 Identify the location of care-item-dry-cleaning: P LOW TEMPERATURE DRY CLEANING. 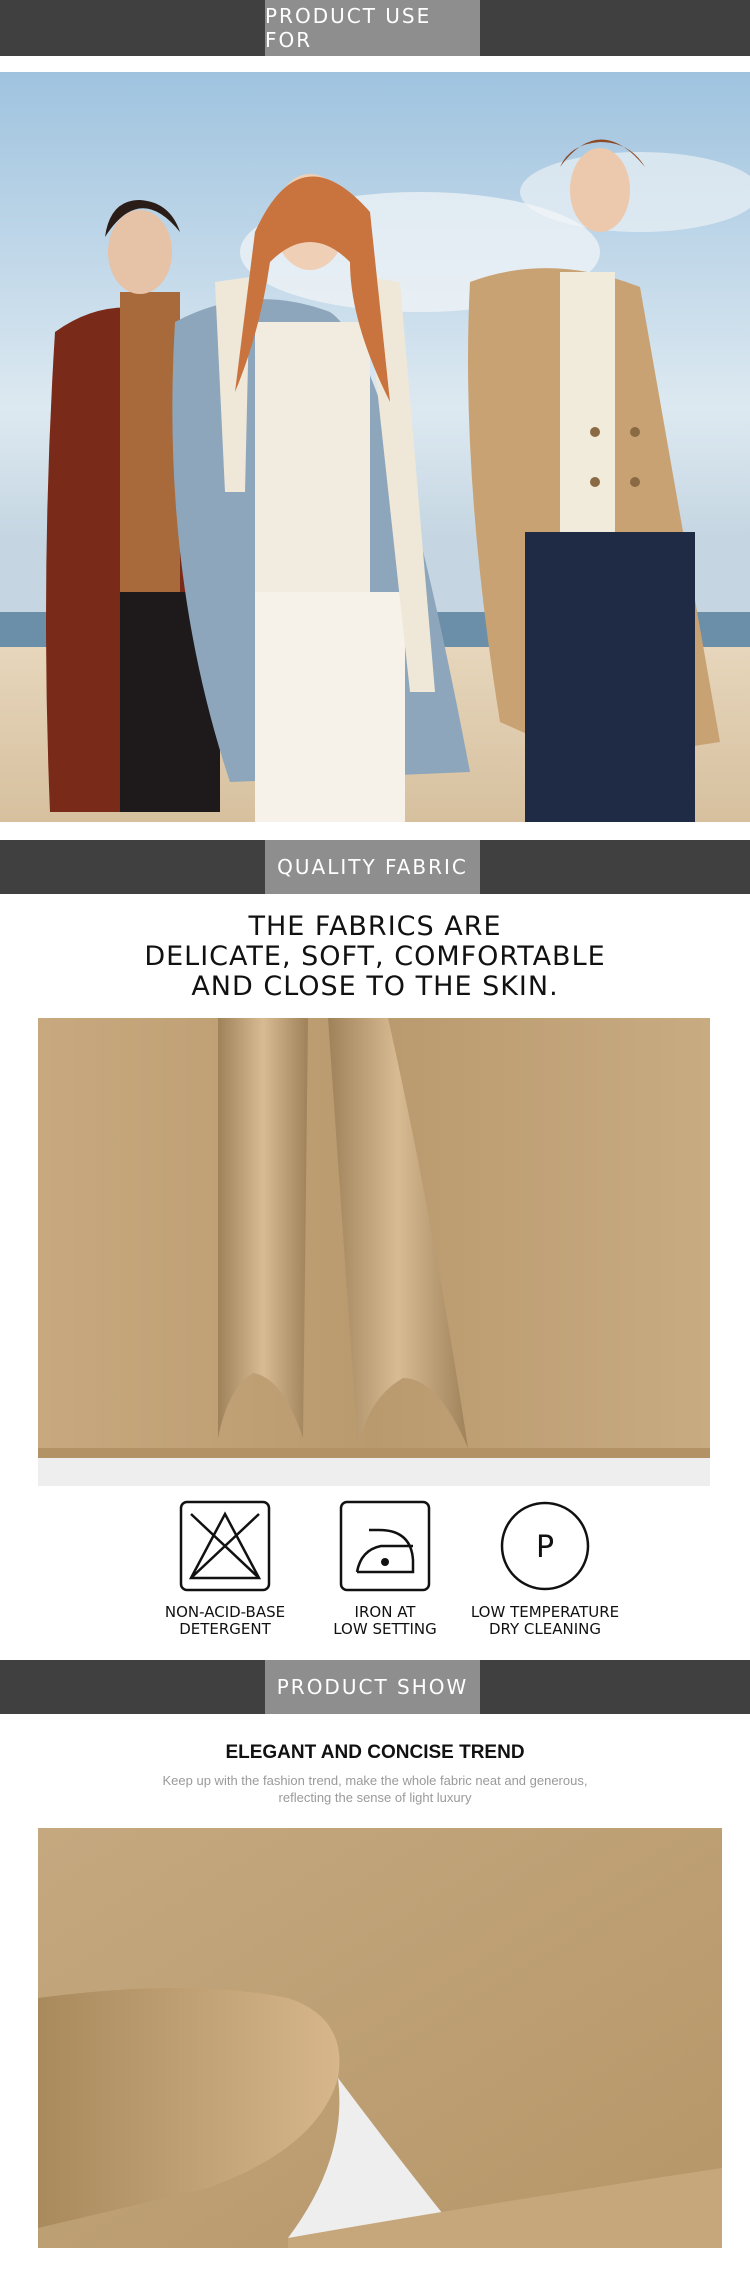
(545, 1569).